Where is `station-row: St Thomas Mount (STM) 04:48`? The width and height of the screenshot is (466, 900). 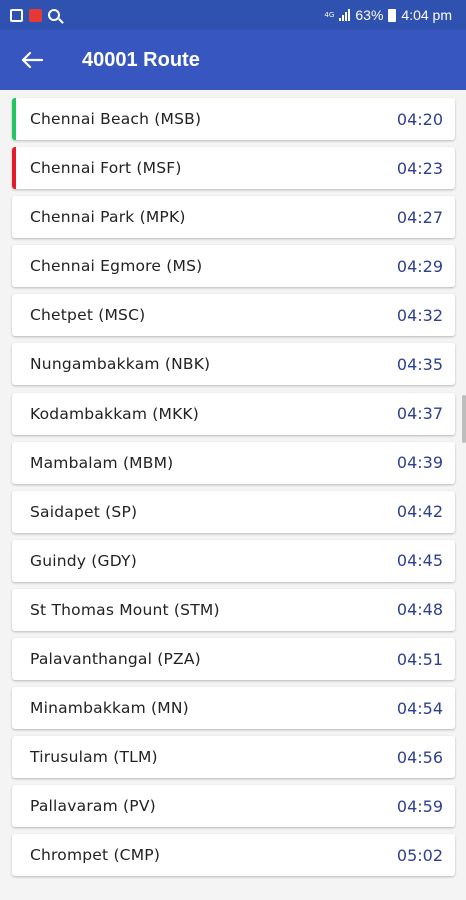
station-row: St Thomas Mount (STM) 04:48 is located at coordinates (233, 609).